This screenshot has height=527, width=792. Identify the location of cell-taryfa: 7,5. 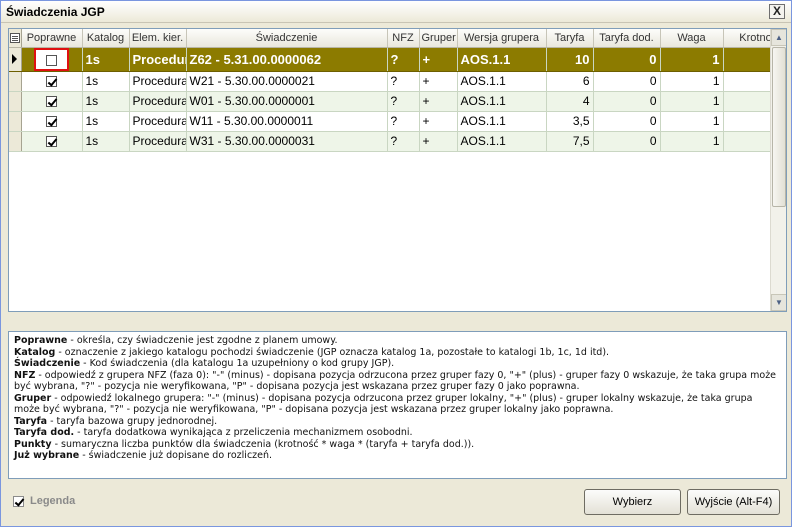
(570, 141).